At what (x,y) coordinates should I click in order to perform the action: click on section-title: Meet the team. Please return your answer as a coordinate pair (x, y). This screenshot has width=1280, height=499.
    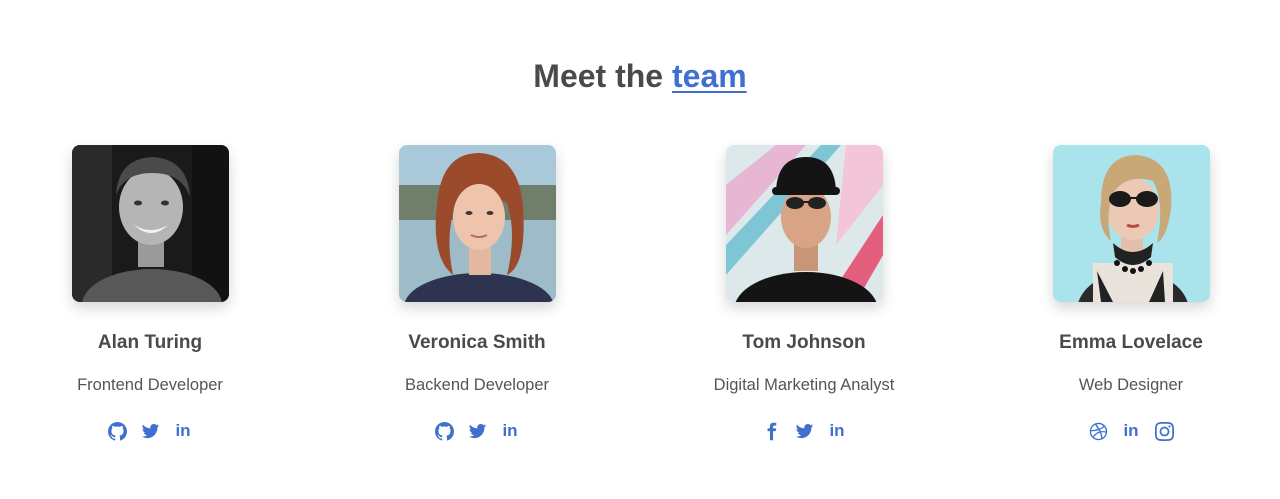
    Looking at the image, I should click on (640, 78).